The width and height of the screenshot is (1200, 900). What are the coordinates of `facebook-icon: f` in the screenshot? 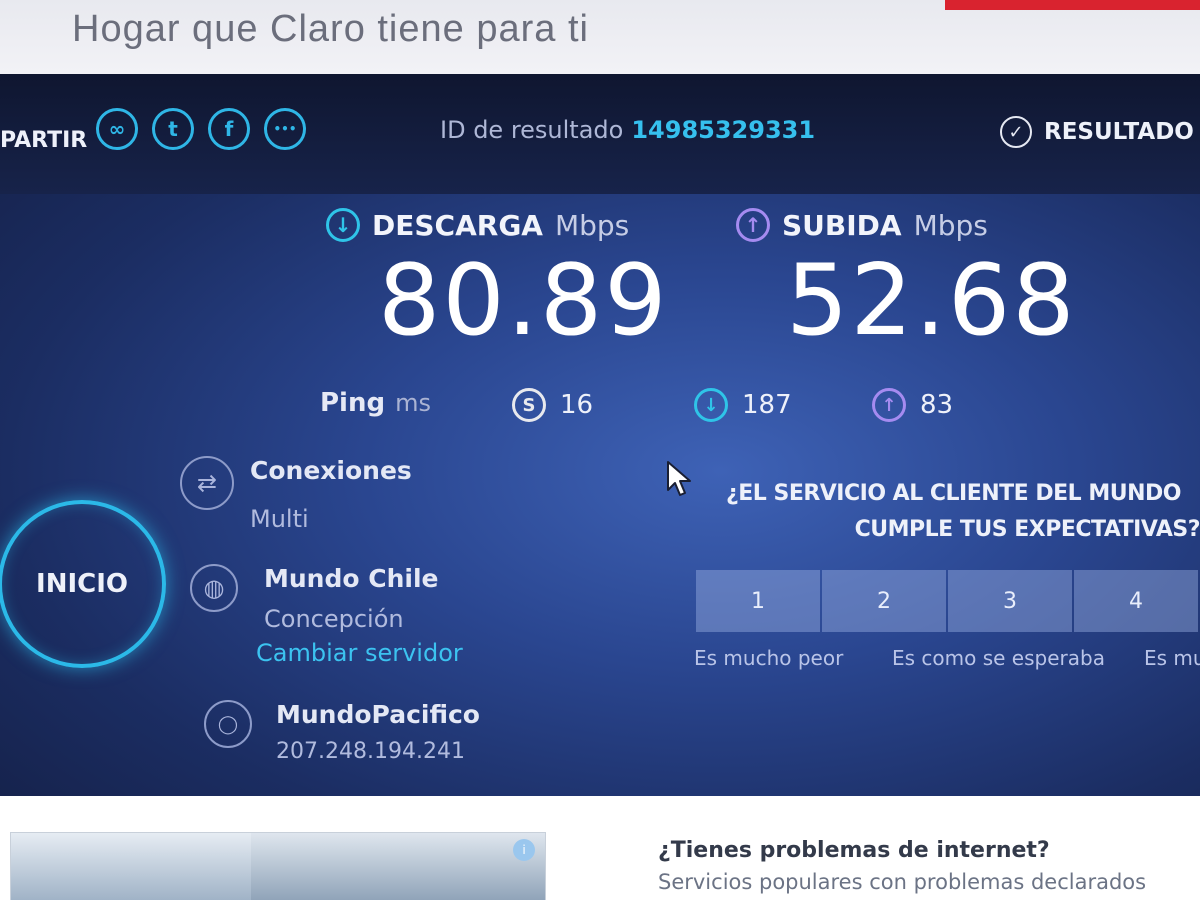 It's located at (229, 129).